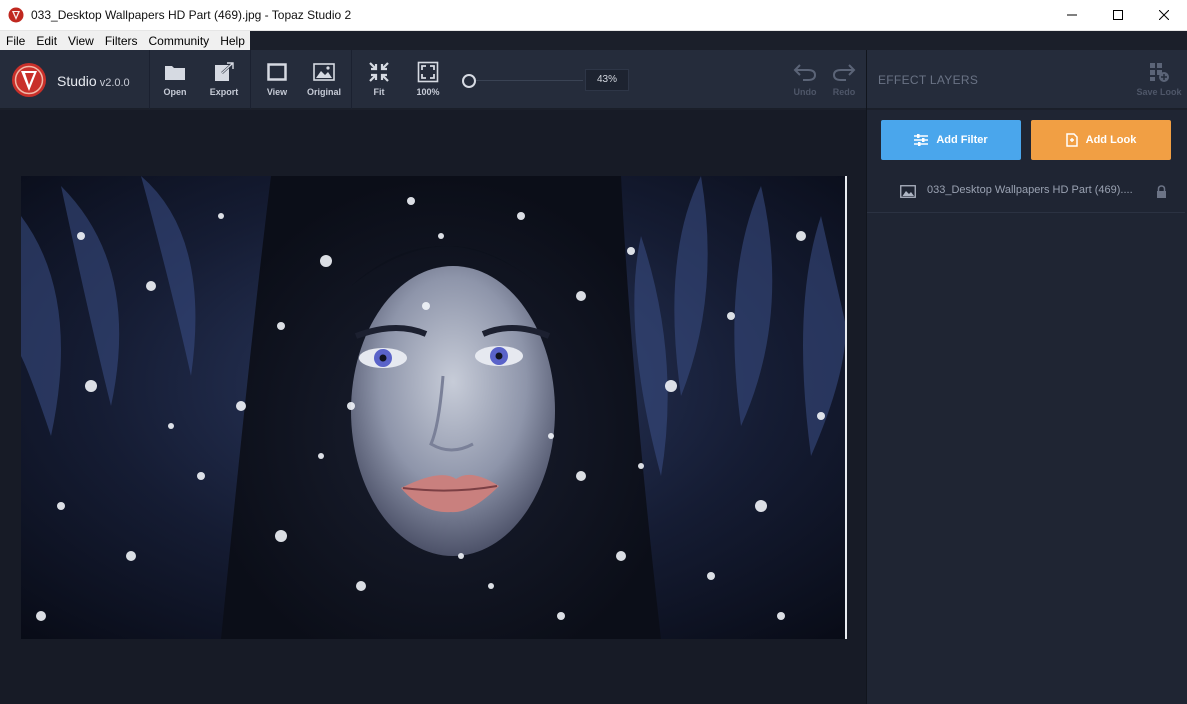 The height and width of the screenshot is (704, 1187). Describe the element at coordinates (805, 72) in the screenshot. I see `undo-icon` at that location.